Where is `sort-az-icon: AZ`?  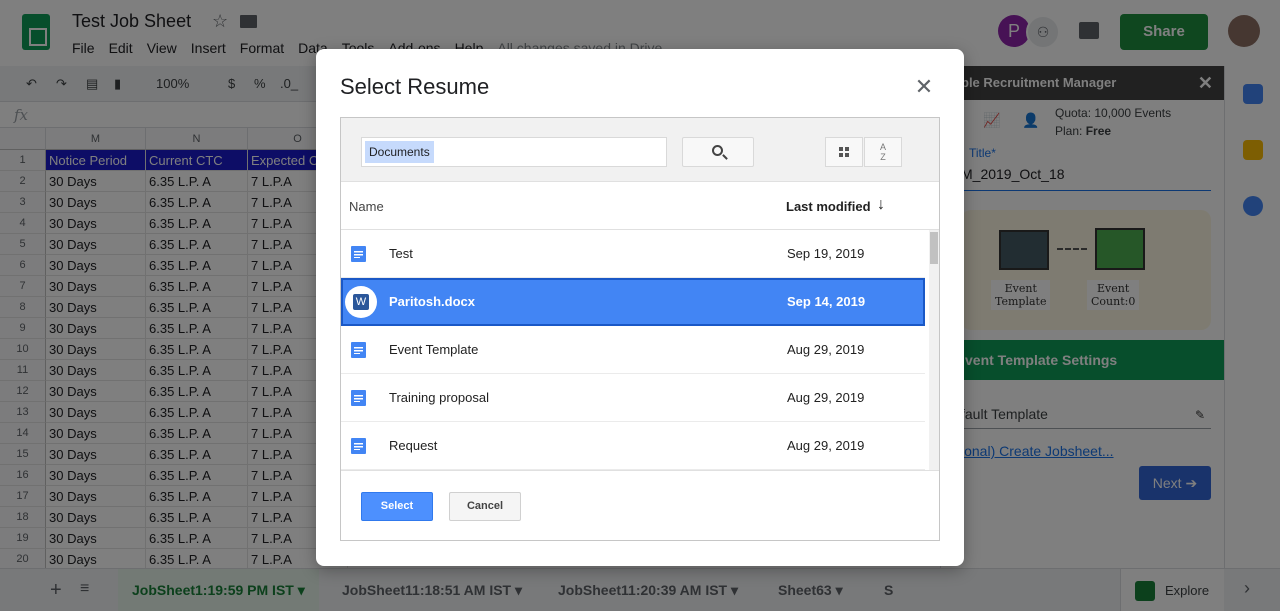
sort-az-icon: AZ is located at coordinates (882, 152).